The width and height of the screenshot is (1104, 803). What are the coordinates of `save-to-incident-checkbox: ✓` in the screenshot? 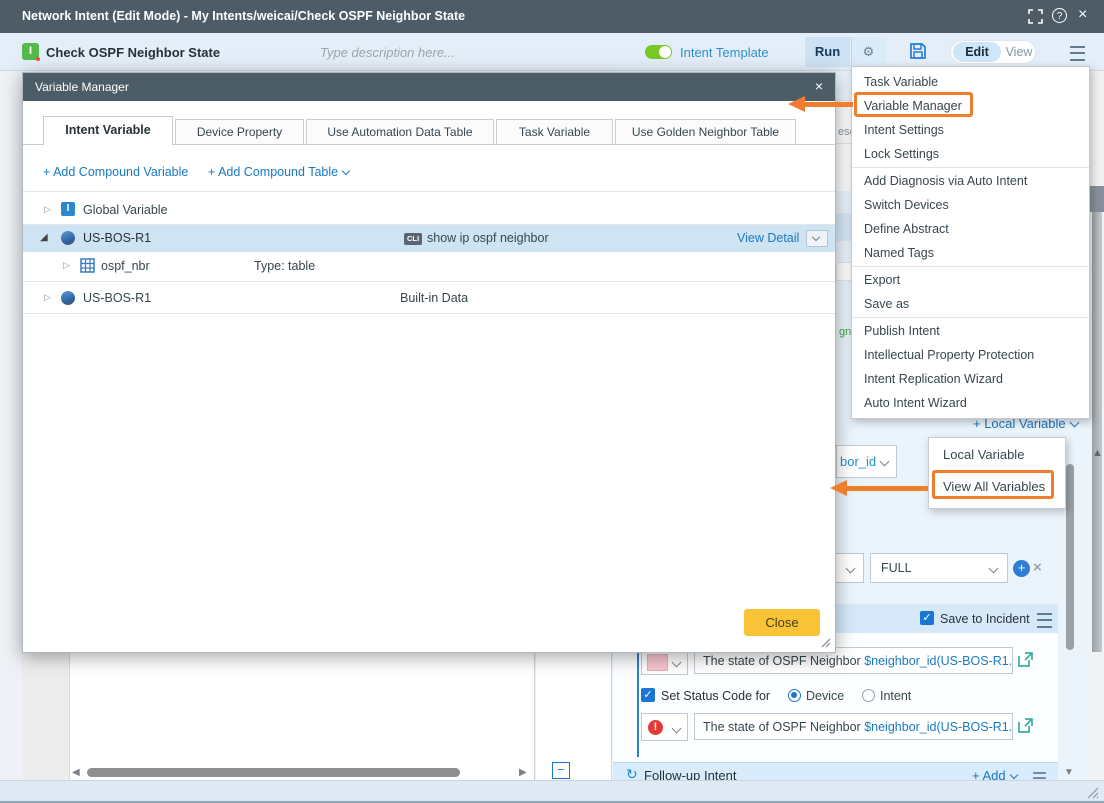 It's located at (927, 618).